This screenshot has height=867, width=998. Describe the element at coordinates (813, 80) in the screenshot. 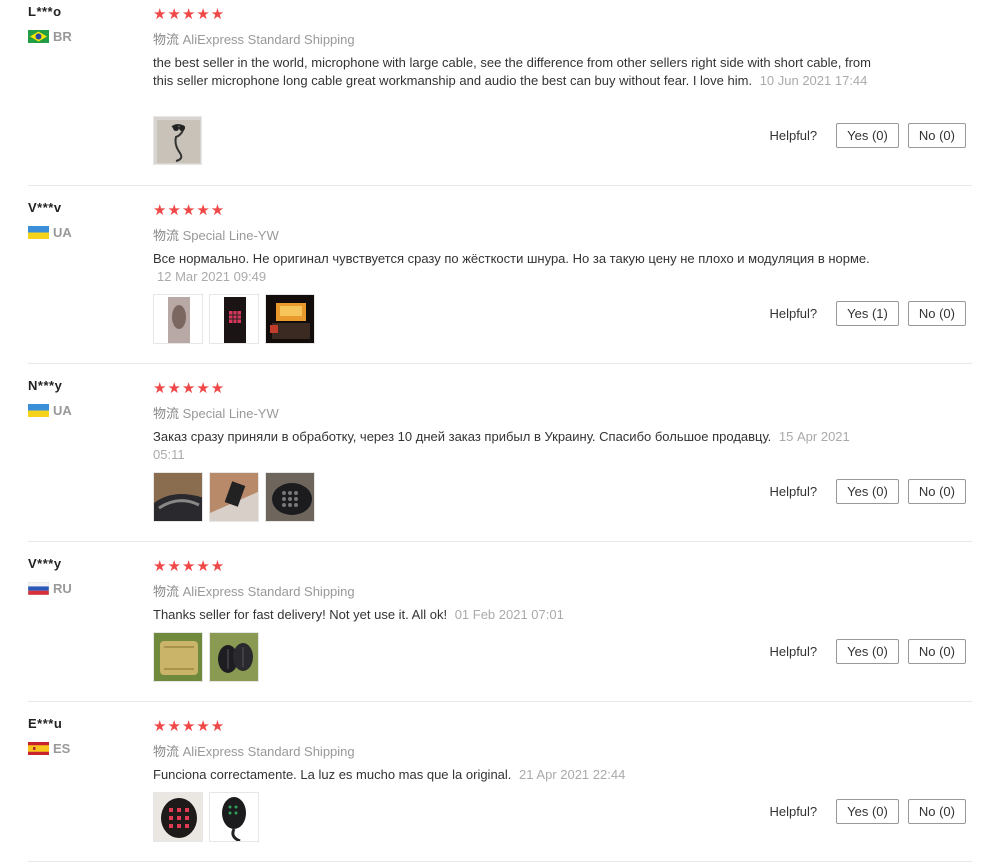

I see `review-date: 10 Jun 2021 17:44` at that location.